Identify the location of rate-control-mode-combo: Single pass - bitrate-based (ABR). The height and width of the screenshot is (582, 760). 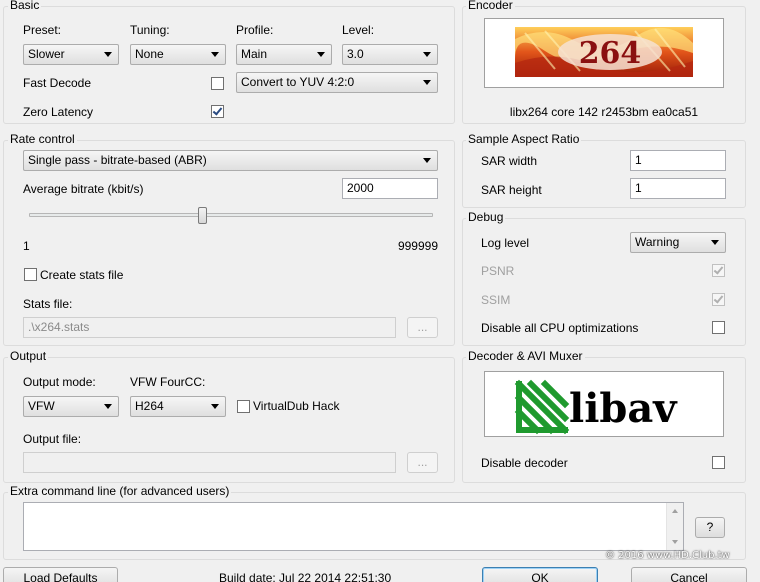
(230, 160).